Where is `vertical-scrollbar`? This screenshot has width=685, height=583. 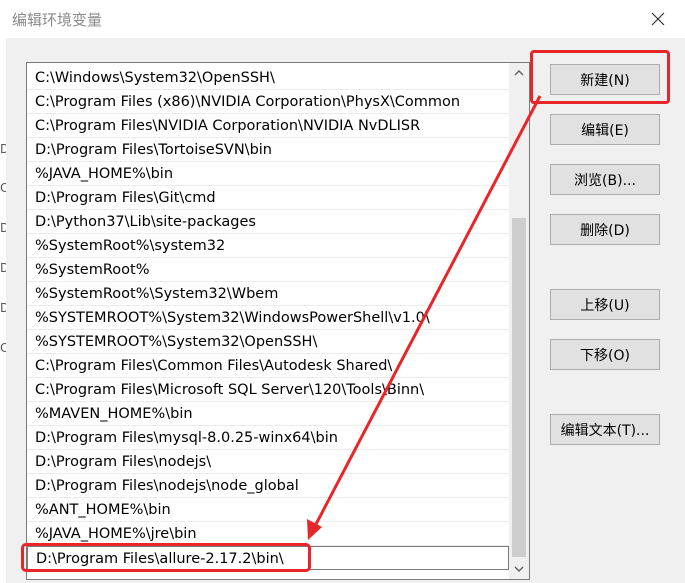
vertical-scrollbar is located at coordinates (519, 321).